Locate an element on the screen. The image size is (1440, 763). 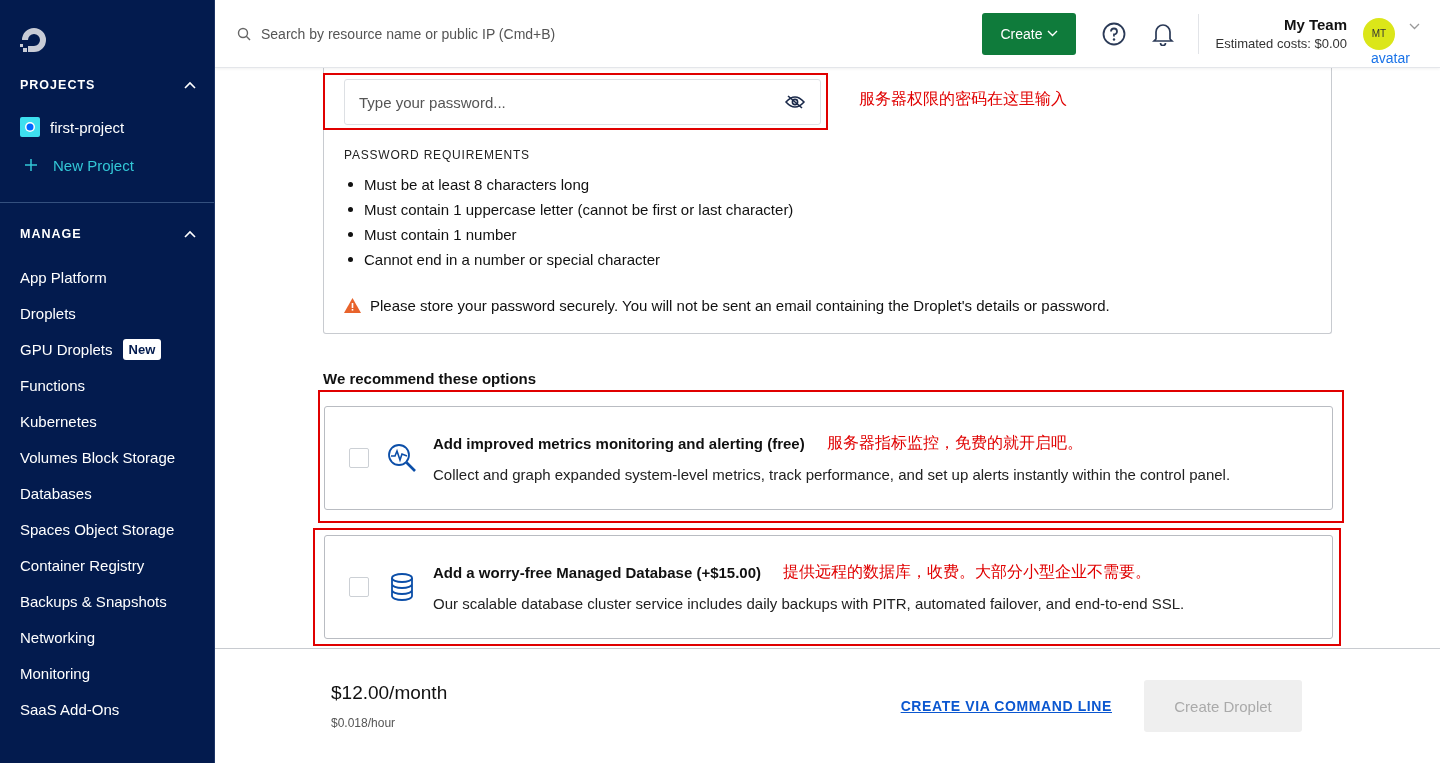
nav-link: Backups & Snapshots is located at coordinates (93, 601).